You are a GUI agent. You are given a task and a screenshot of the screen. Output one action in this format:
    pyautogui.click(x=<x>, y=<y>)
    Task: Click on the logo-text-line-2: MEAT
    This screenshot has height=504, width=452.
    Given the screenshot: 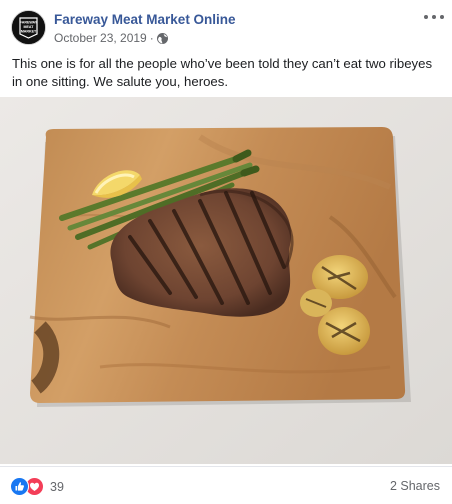 What is the action you would take?
    pyautogui.click(x=29, y=27)
    